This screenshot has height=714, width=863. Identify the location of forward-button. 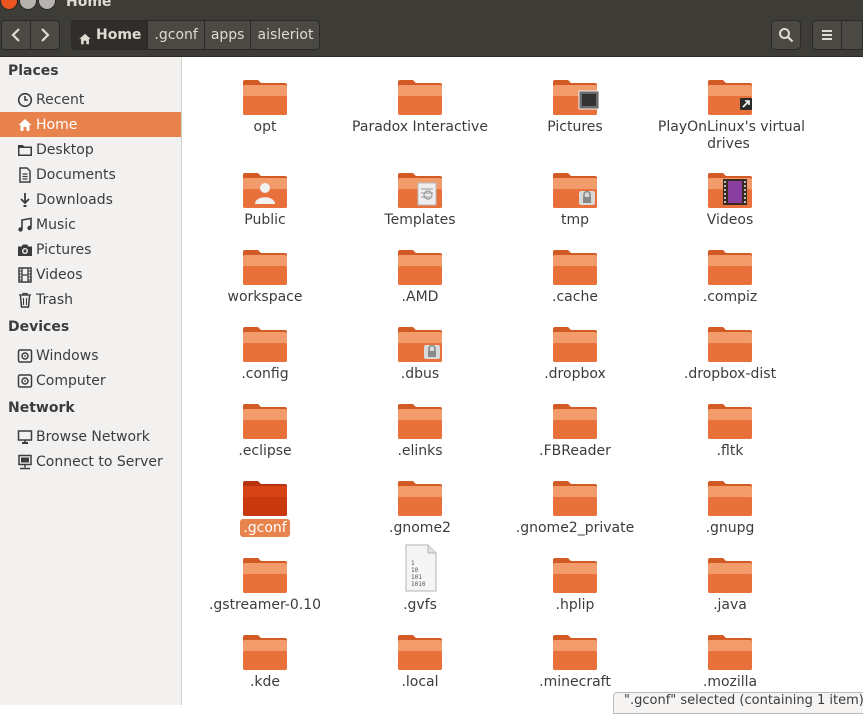
(45, 35).